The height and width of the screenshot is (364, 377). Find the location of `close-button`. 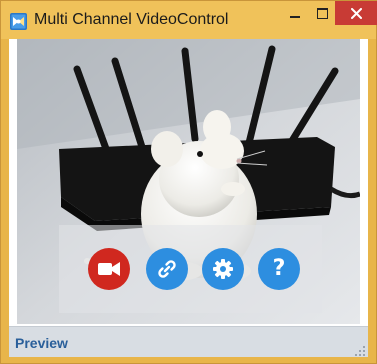

close-button is located at coordinates (356, 13).